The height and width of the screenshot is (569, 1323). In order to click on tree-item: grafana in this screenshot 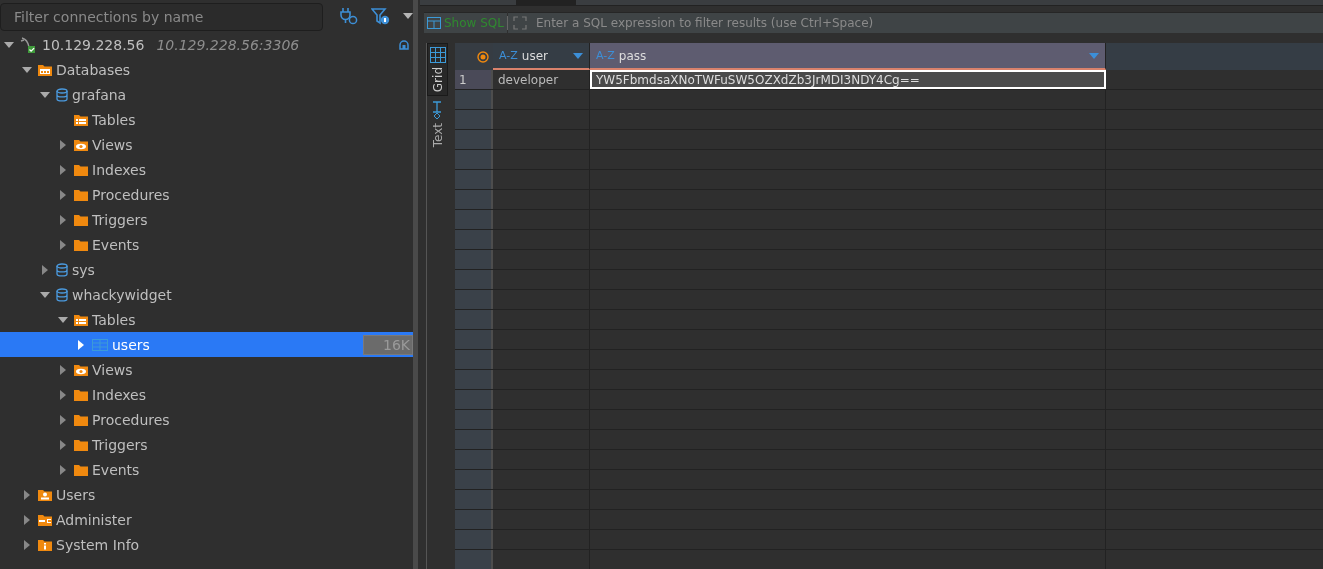, I will do `click(206, 94)`.